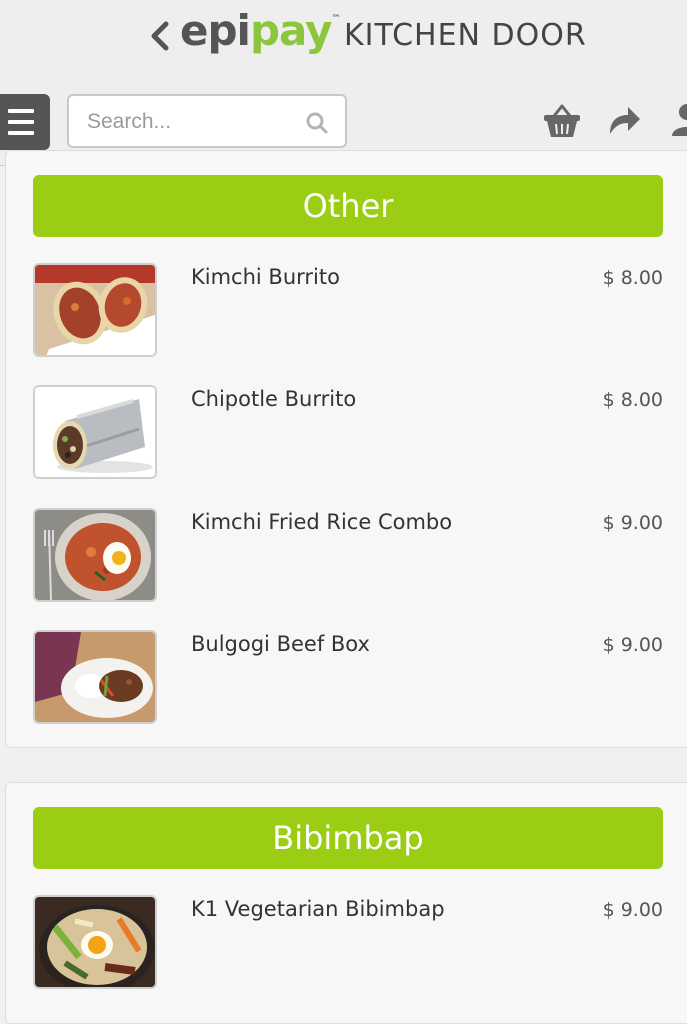  Describe the element at coordinates (624, 120) in the screenshot. I see `share-arrow-icon` at that location.